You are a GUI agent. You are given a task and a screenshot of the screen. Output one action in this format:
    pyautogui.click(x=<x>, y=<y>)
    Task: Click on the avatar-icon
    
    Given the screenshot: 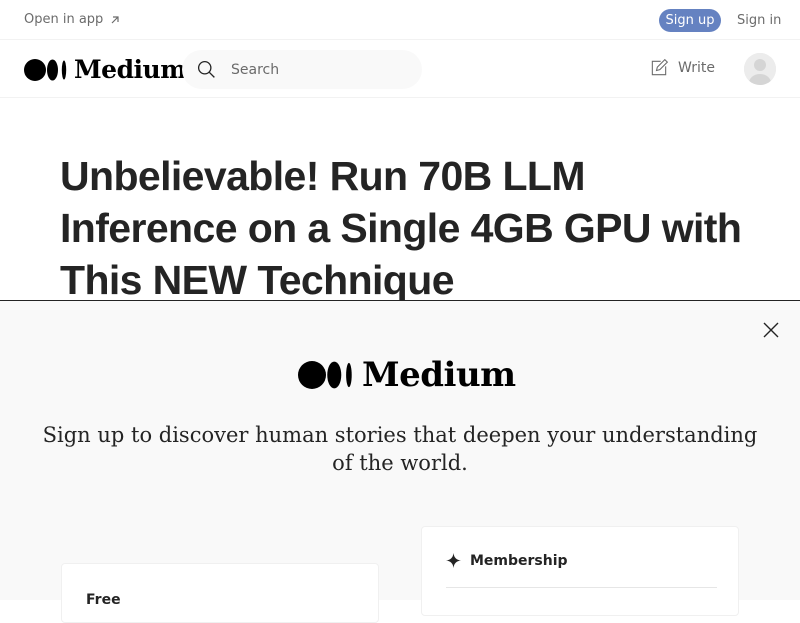 What is the action you would take?
    pyautogui.click(x=760, y=69)
    